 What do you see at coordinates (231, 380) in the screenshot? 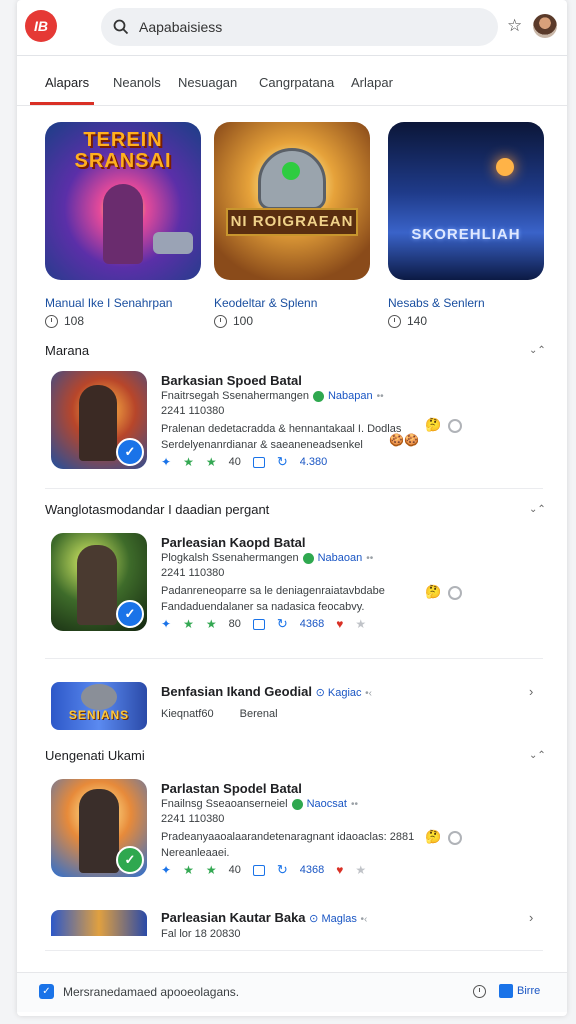
I see `item-title: Barkasian Spoed Batal` at bounding box center [231, 380].